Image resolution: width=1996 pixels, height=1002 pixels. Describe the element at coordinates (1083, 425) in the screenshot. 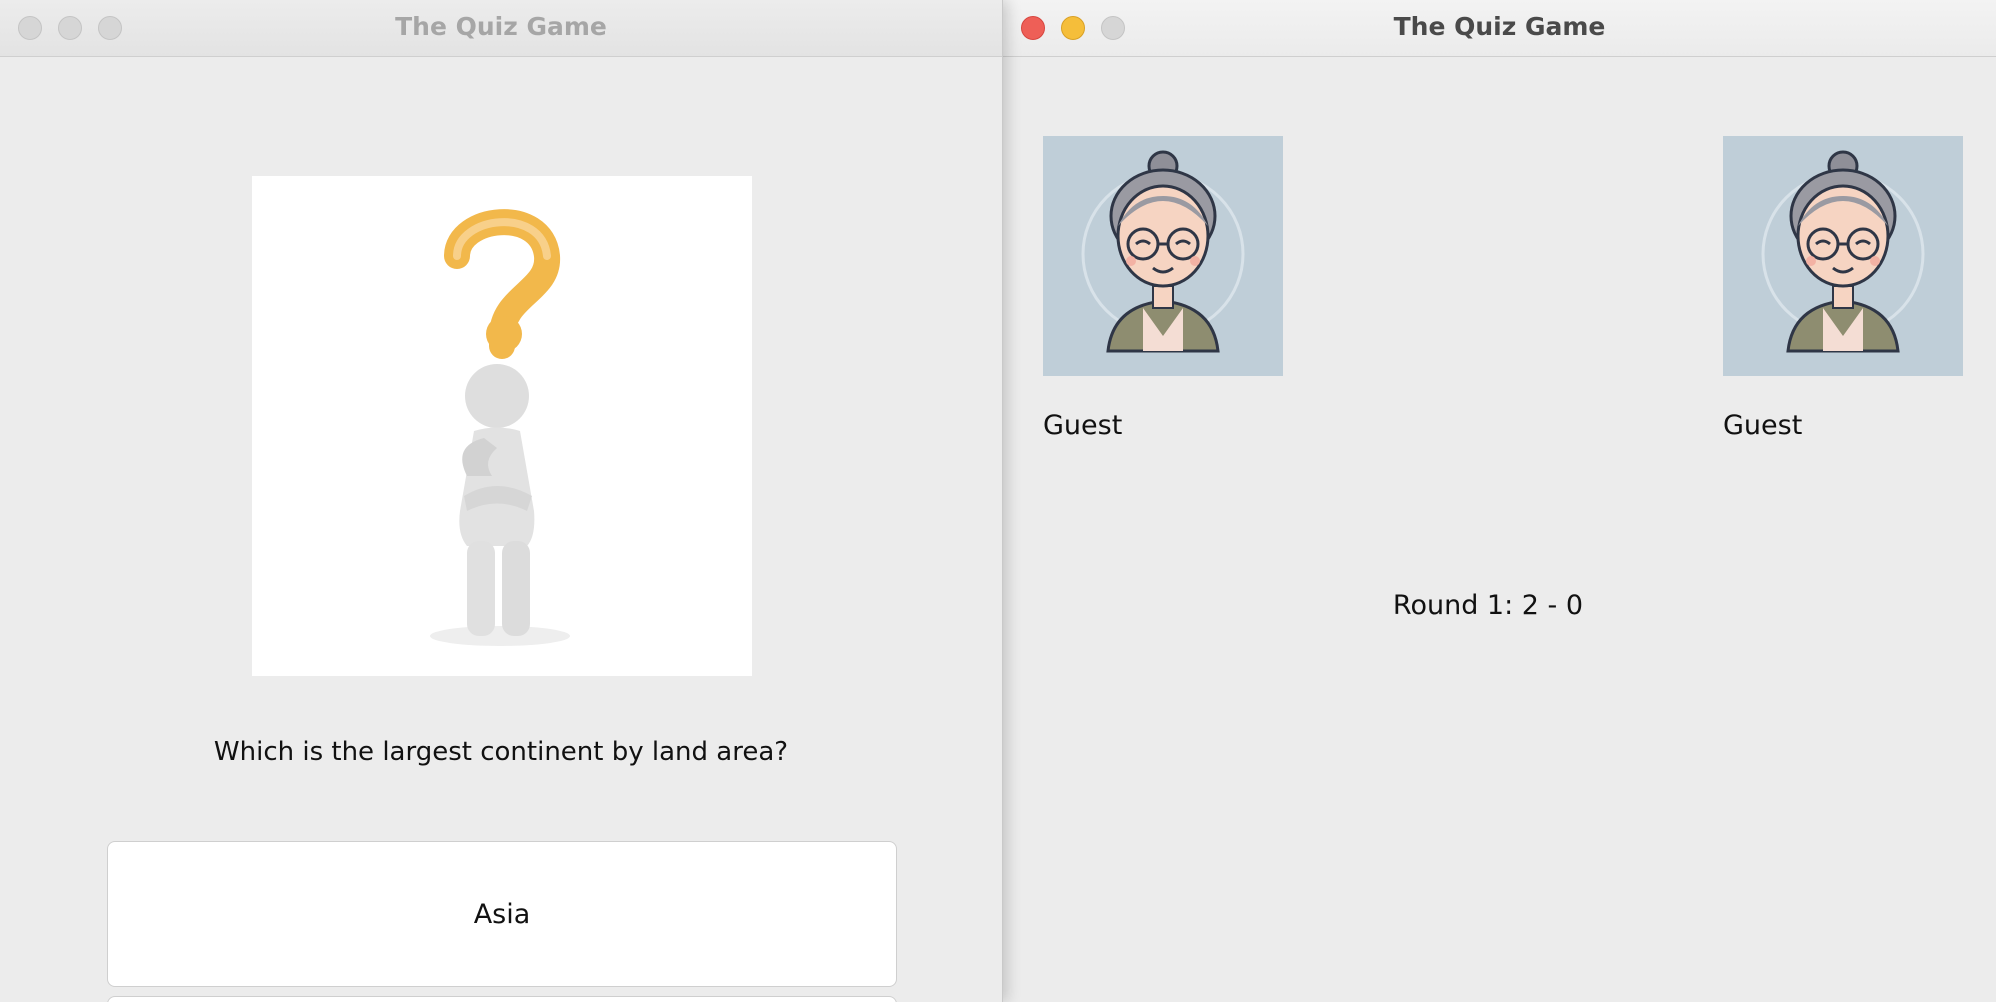

I see `player1-name: Guest` at that location.